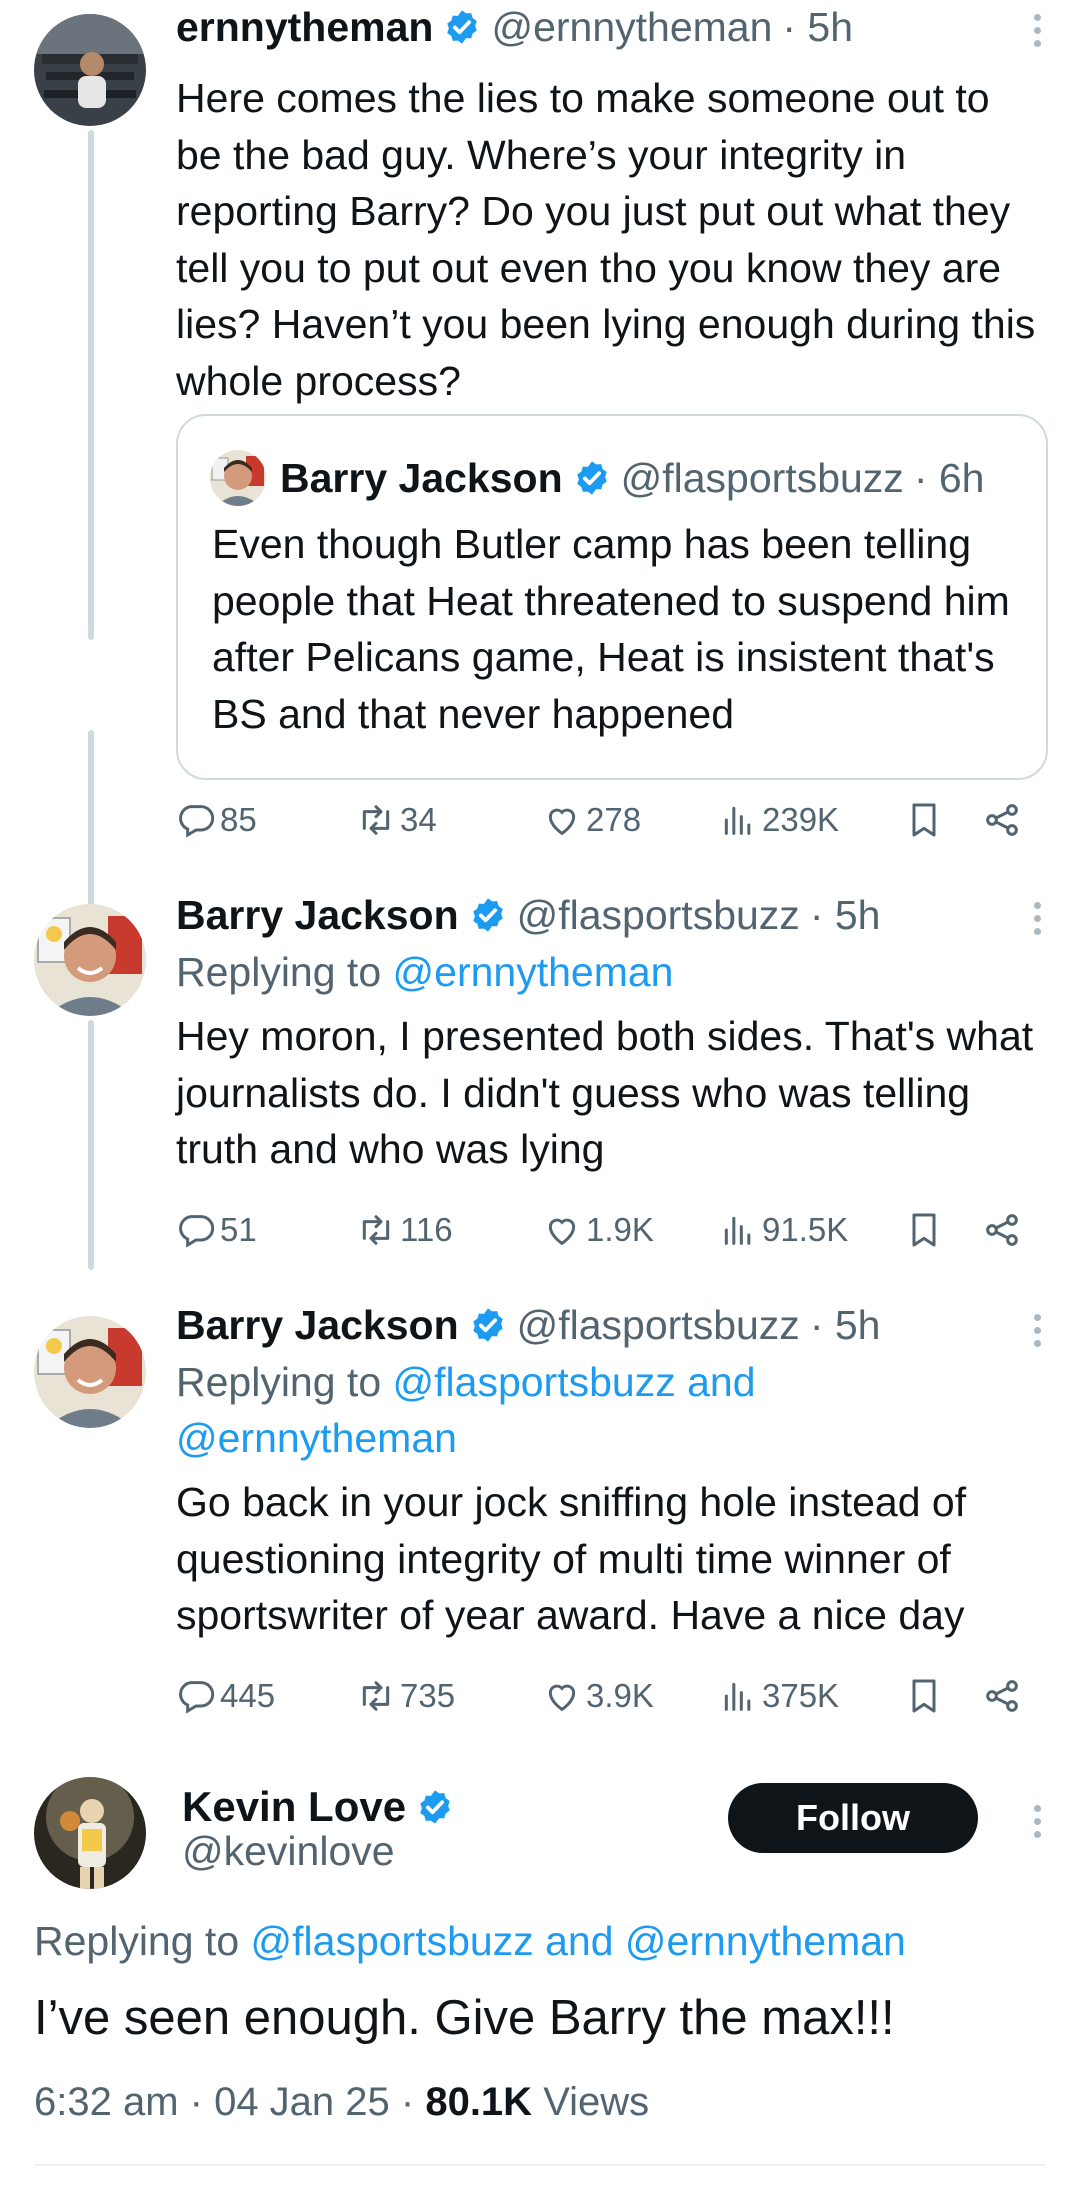  What do you see at coordinates (631, 27) in the screenshot?
I see `author-handle: @ernnytheman` at bounding box center [631, 27].